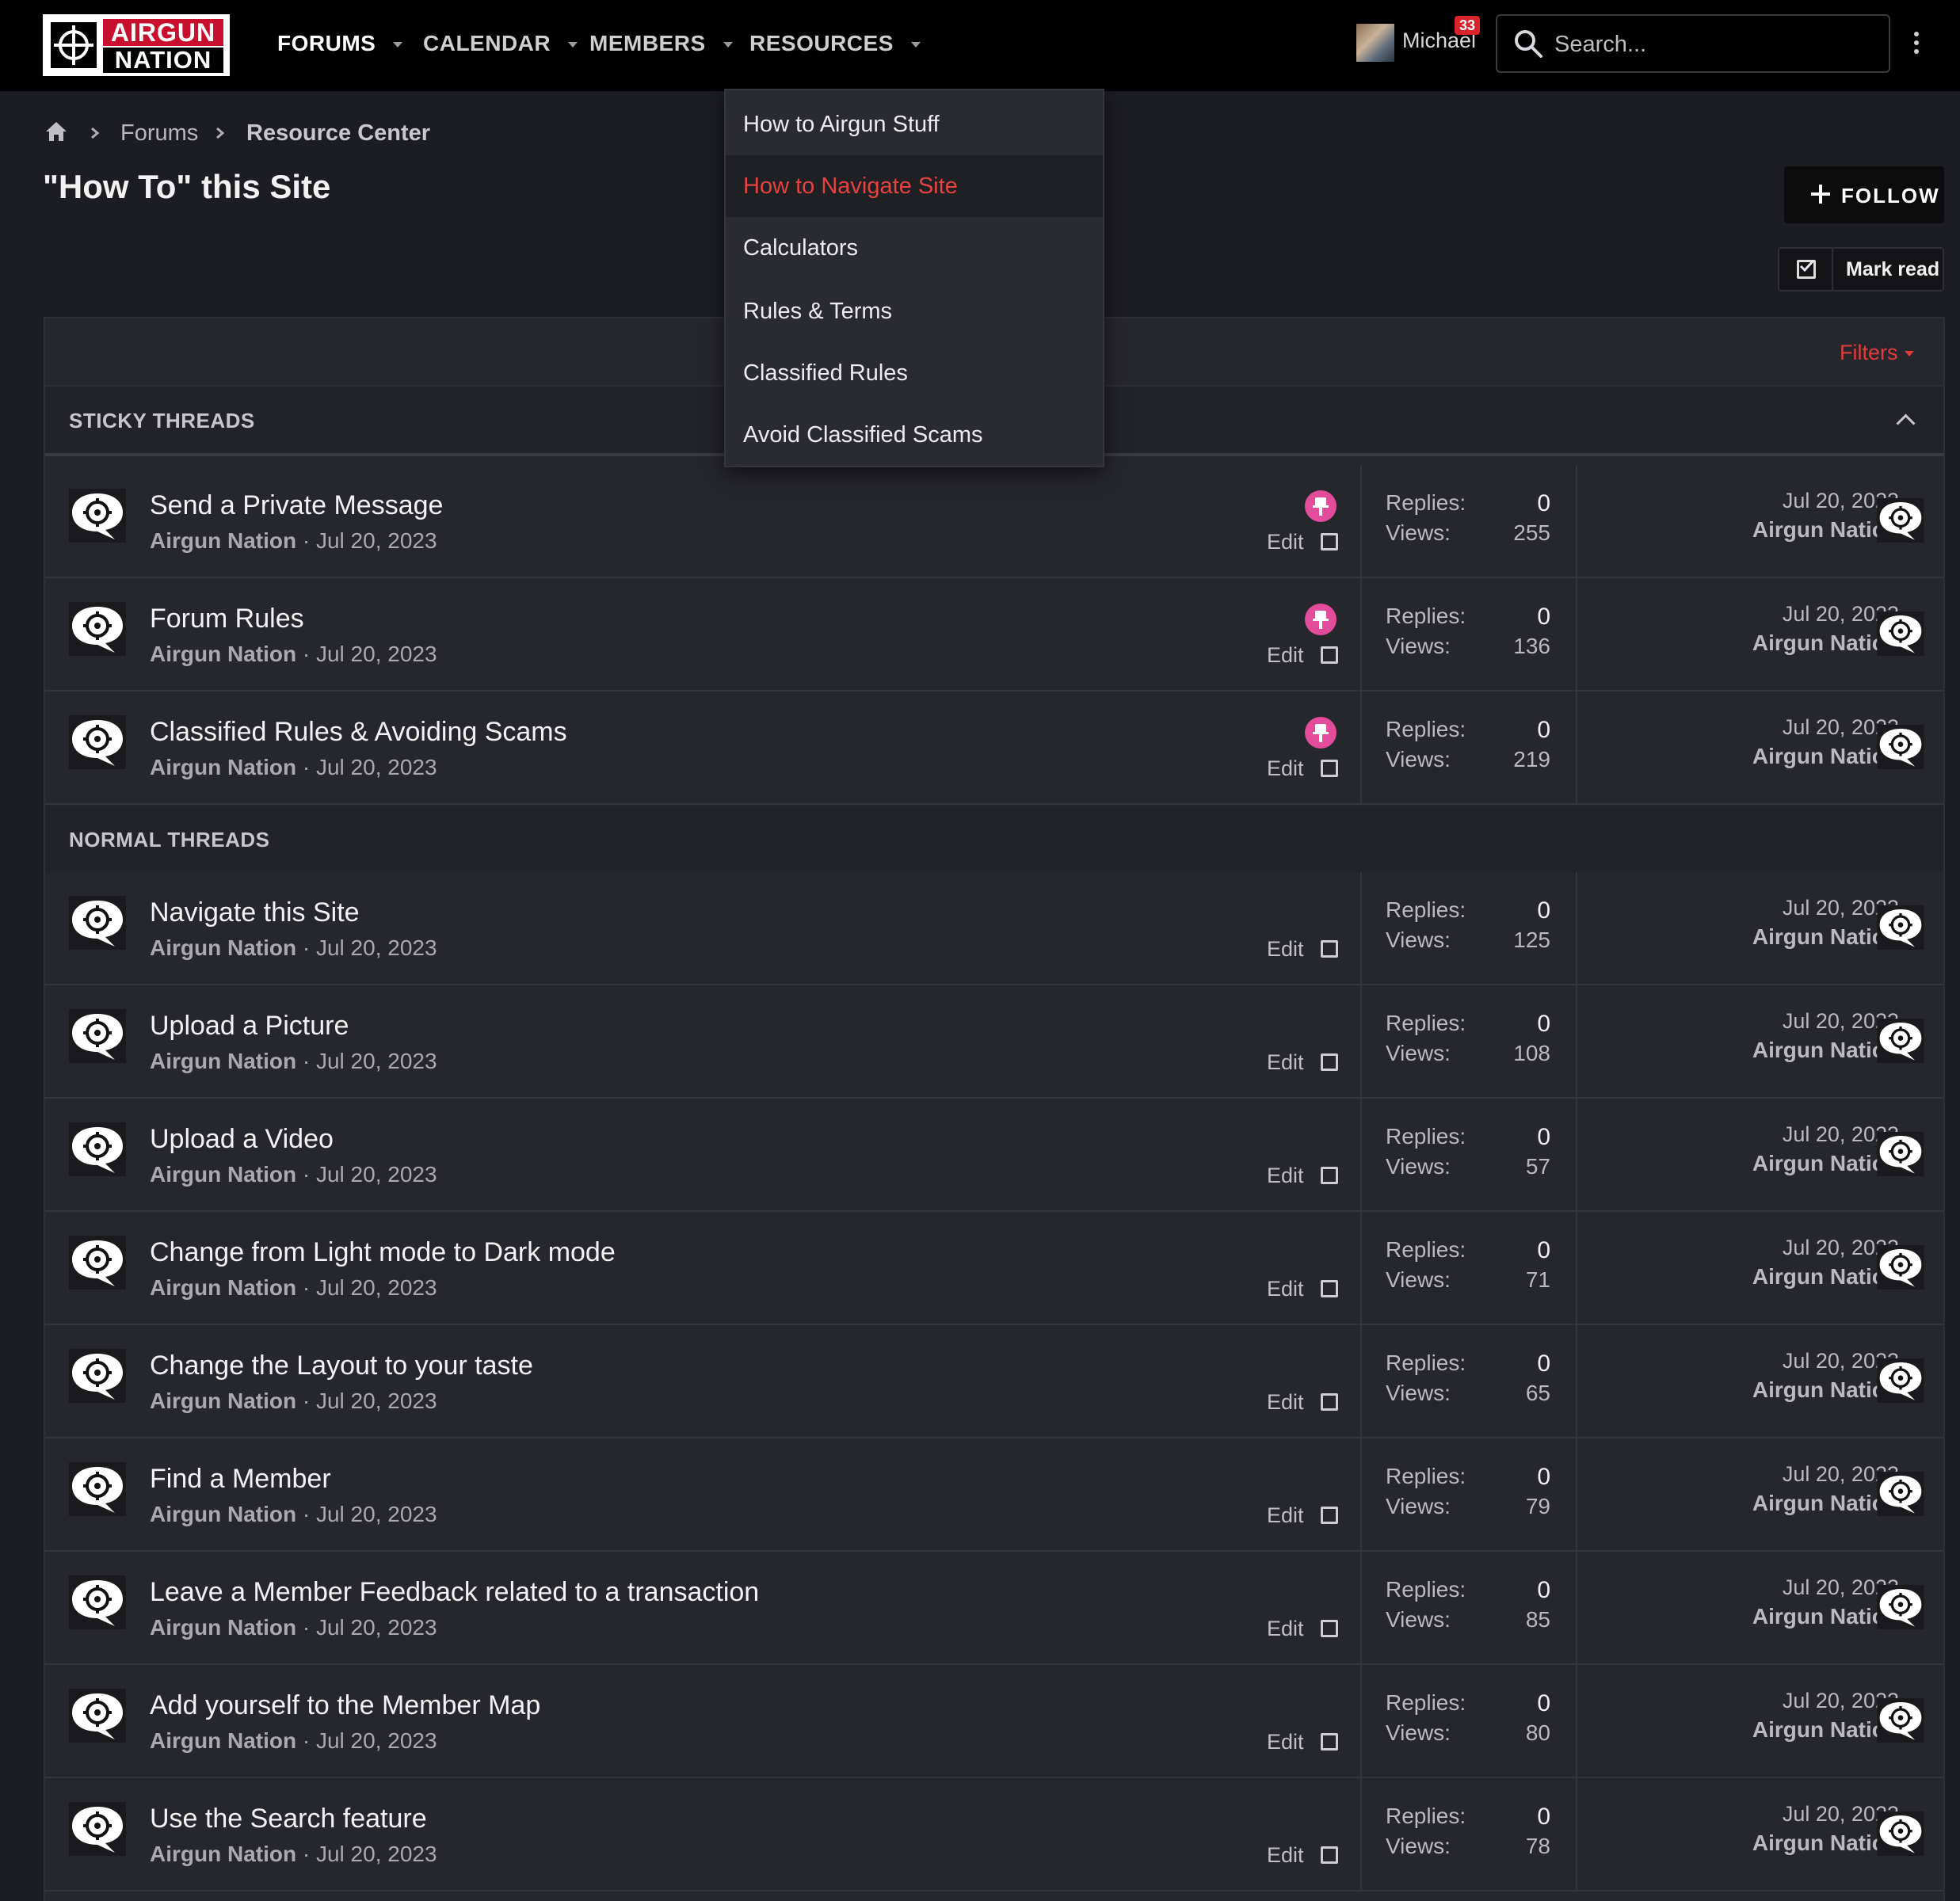 This screenshot has width=1960, height=1901. What do you see at coordinates (240, 1479) in the screenshot?
I see `thread-title: Find a Member` at bounding box center [240, 1479].